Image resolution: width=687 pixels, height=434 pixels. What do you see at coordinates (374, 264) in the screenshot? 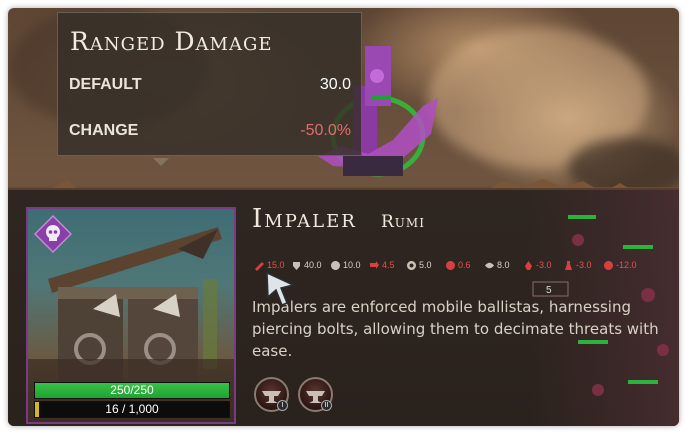
I see `speed-arrows-icon` at bounding box center [374, 264].